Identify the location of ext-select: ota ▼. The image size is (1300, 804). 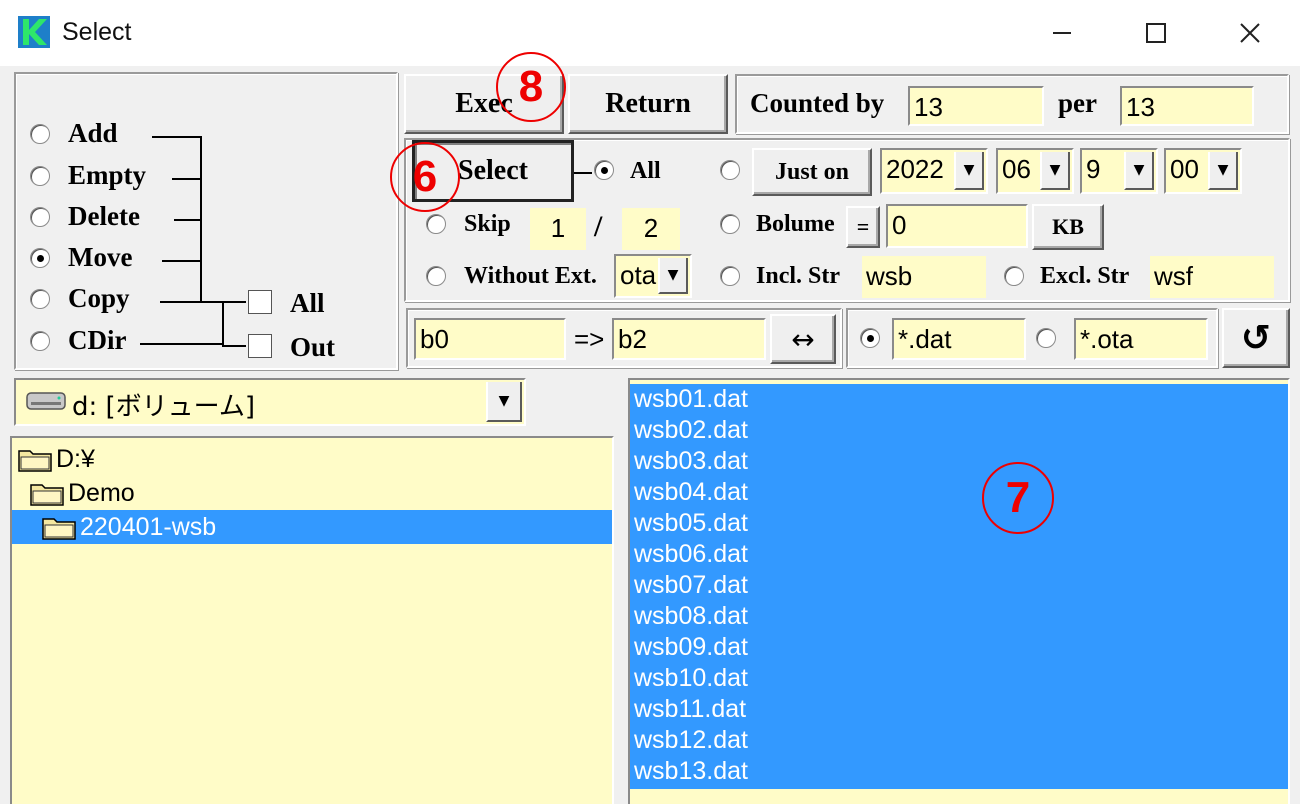
(653, 276).